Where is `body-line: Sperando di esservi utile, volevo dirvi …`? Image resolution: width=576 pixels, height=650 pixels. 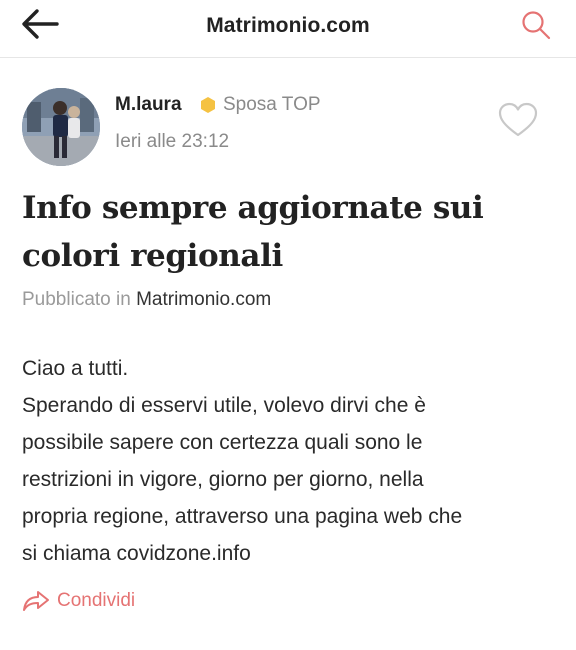 body-line: Sperando di esservi utile, volevo dirvi … is located at coordinates (224, 405).